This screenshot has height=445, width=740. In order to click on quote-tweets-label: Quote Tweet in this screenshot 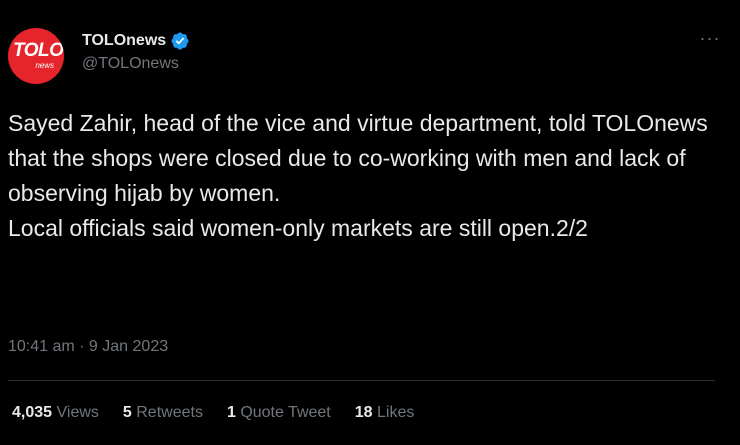, I will do `click(285, 412)`.